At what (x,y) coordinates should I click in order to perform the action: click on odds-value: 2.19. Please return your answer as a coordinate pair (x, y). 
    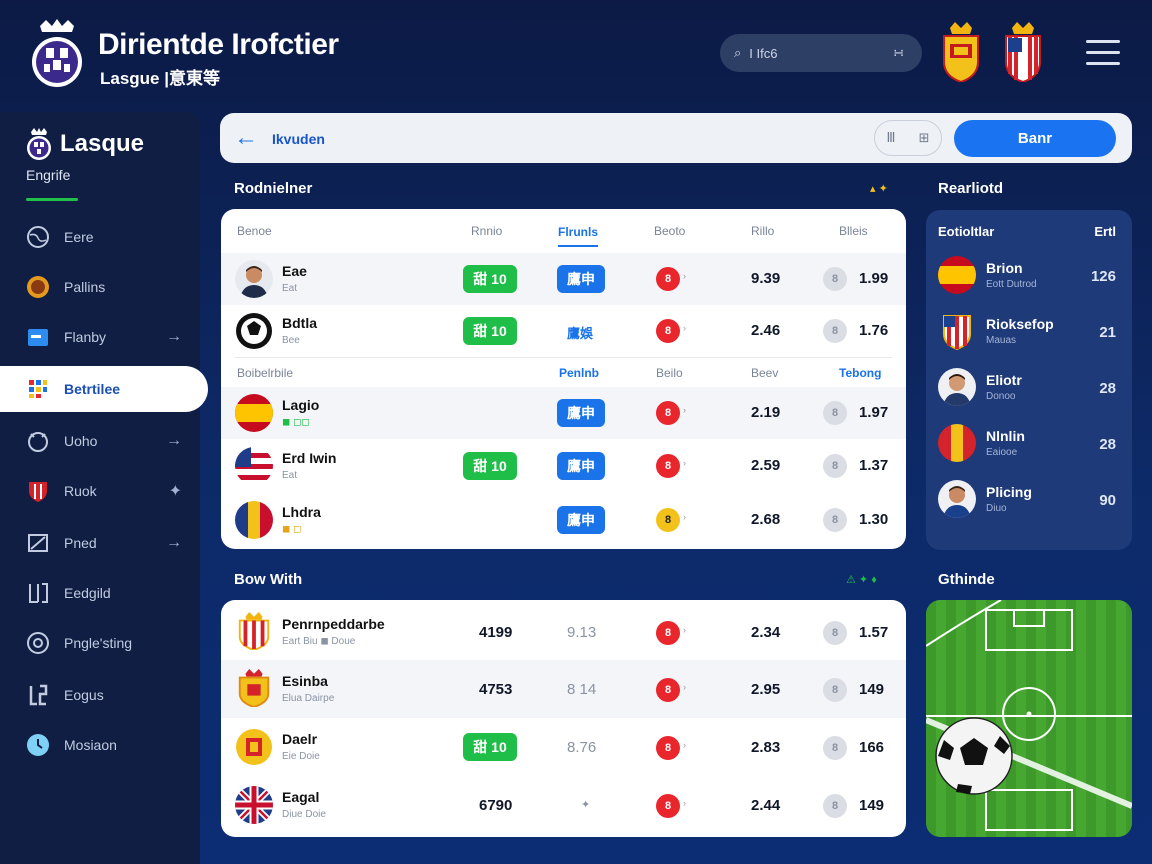
    Looking at the image, I should click on (765, 412).